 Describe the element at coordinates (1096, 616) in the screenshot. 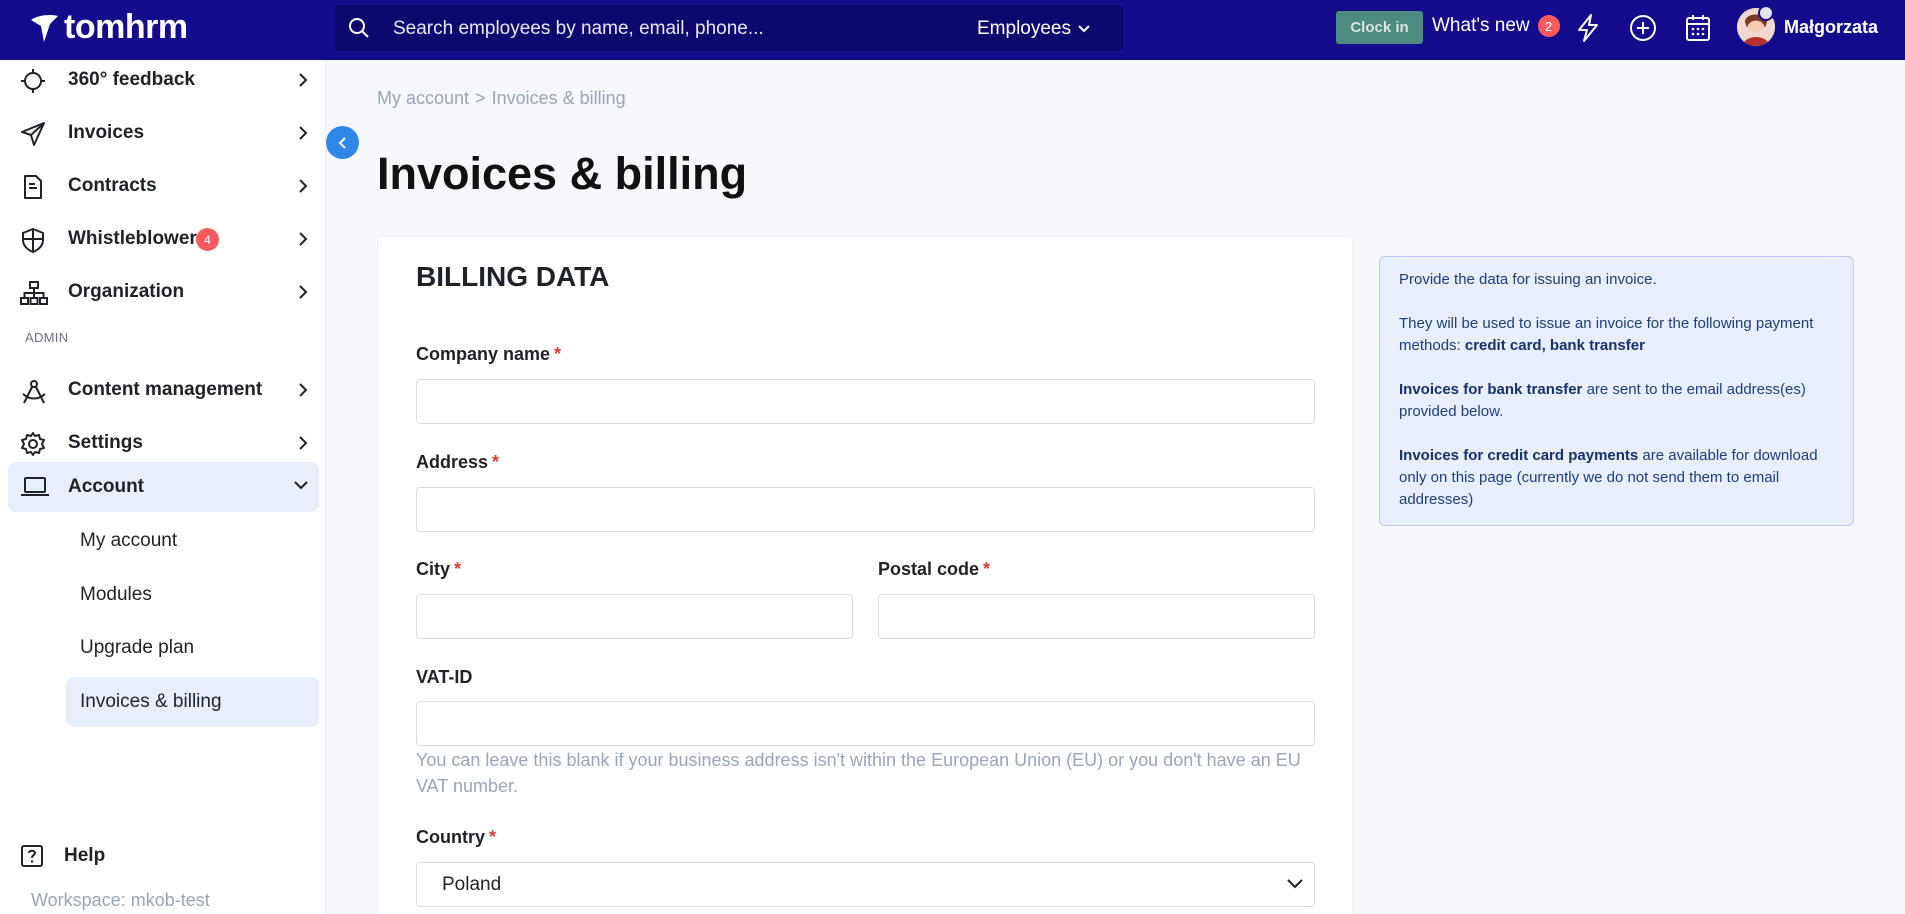

I see `postal-code-input` at that location.